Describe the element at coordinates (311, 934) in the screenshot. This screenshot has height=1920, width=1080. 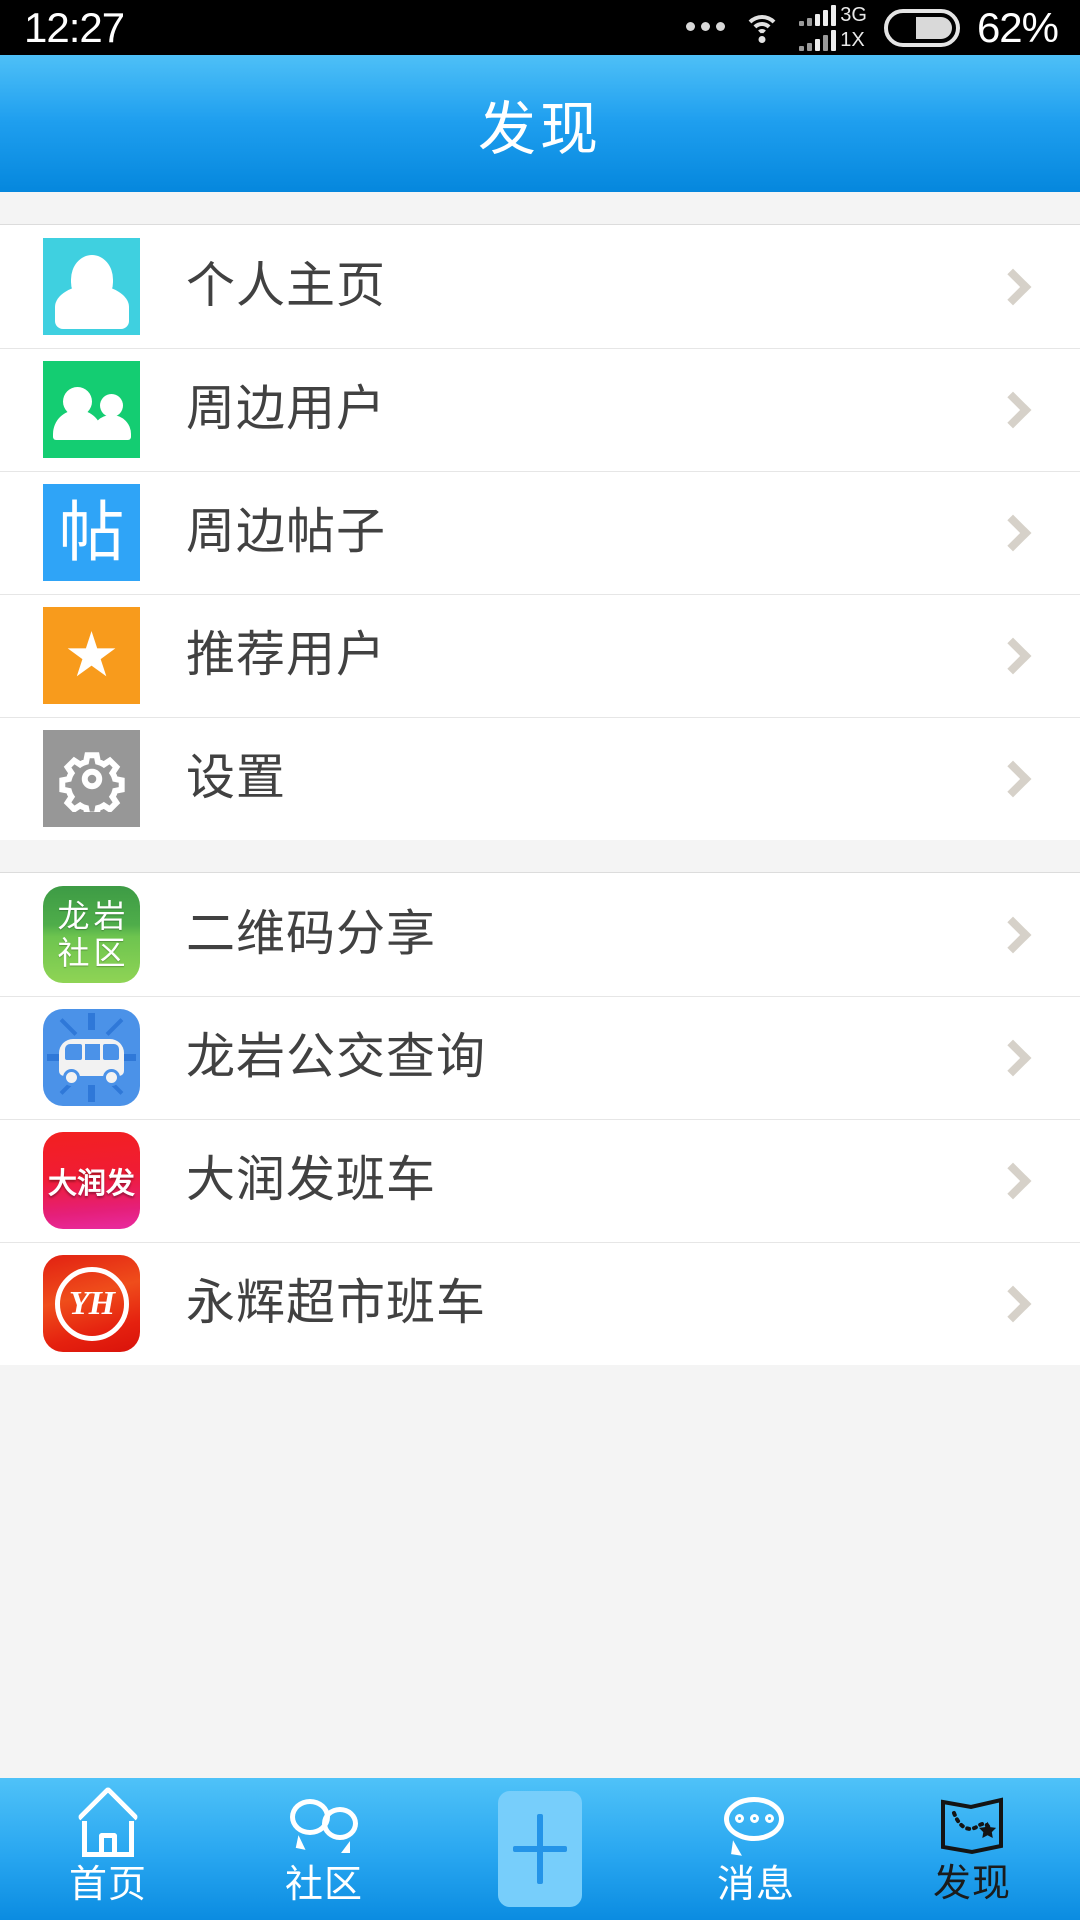
I see `list-item-label: 二维码分享` at that location.